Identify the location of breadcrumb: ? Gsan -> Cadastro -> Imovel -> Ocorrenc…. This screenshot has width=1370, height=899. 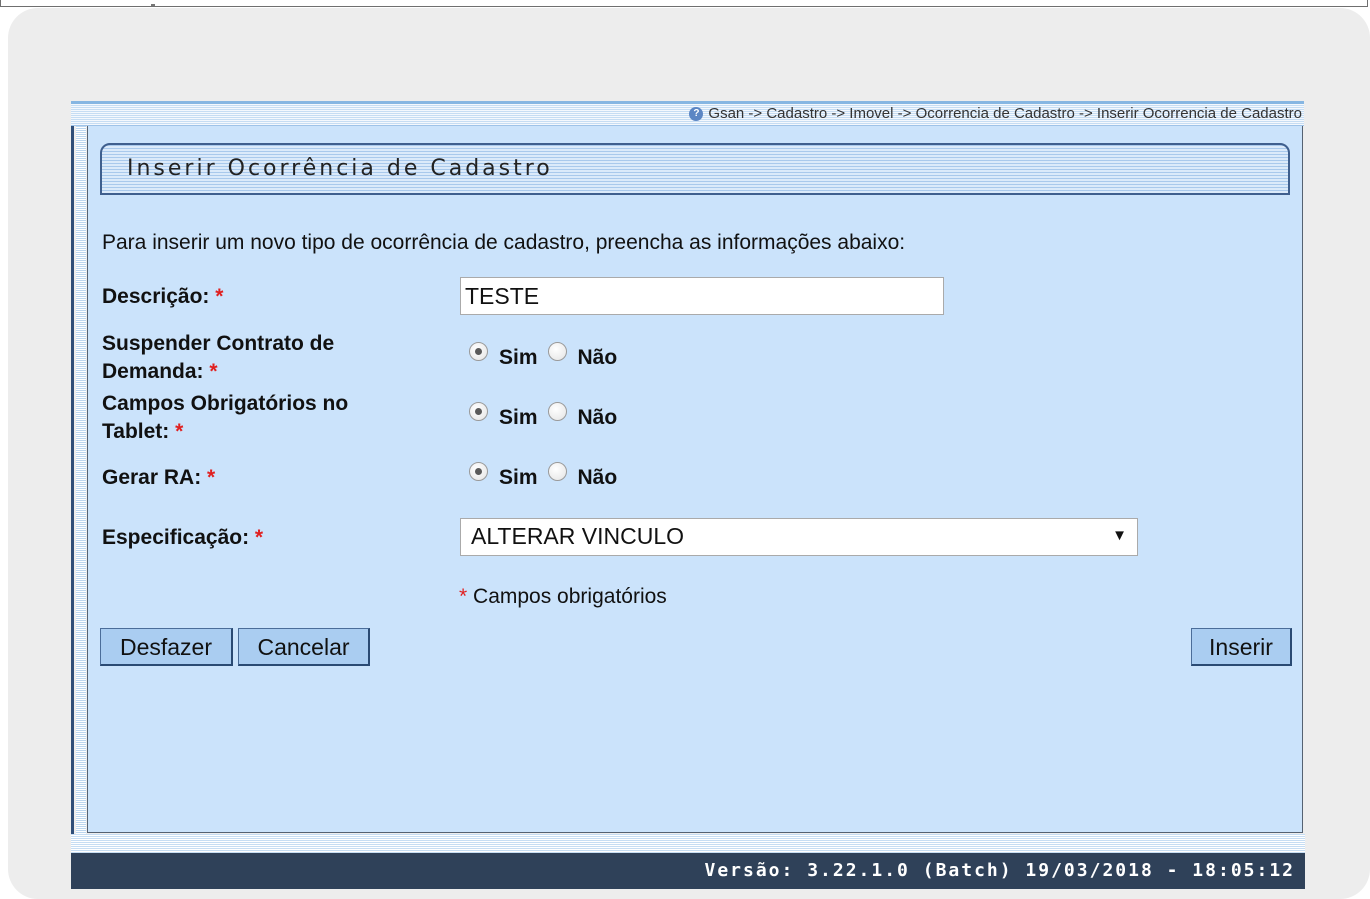
(995, 114).